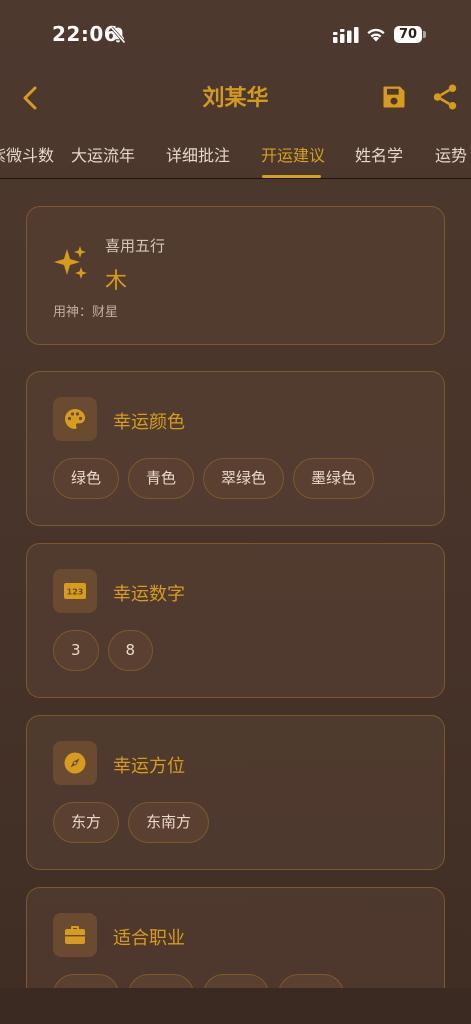 This screenshot has width=471, height=1024. Describe the element at coordinates (235, 448) in the screenshot. I see `lucky-color-card: 幸运颜色 绿色 青色 翠绿色 墨绿色` at that location.